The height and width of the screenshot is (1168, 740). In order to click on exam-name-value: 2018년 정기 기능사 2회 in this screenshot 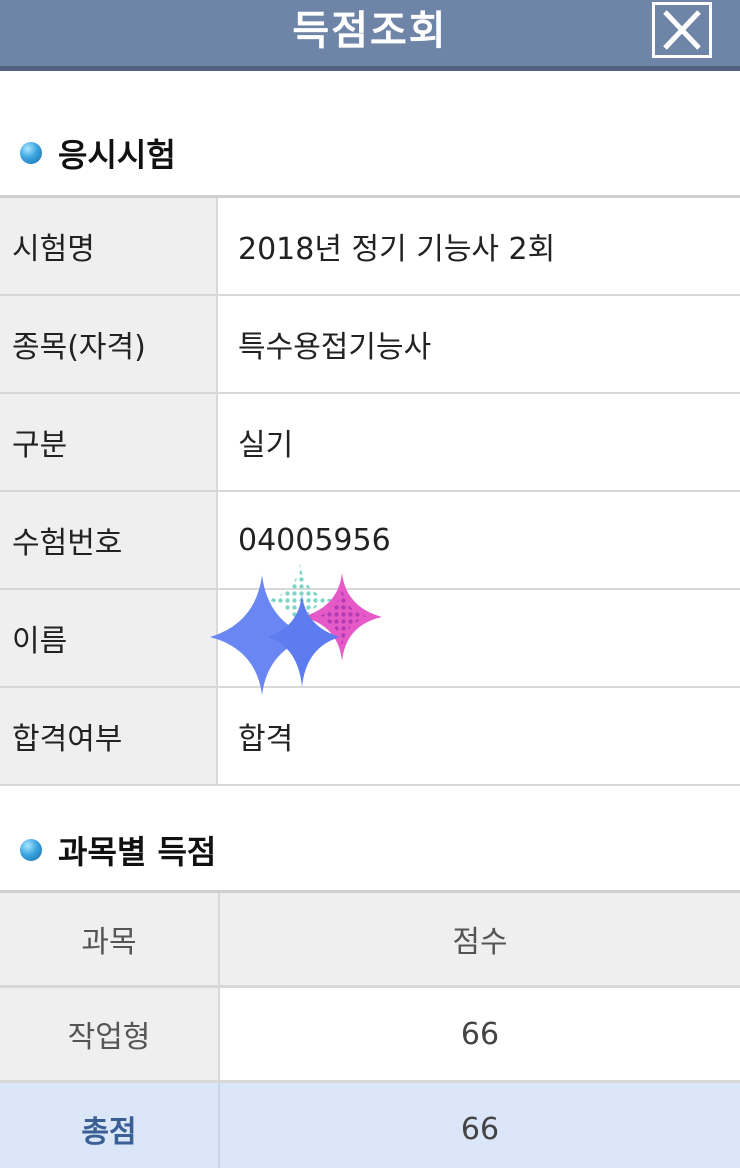, I will do `click(397, 249)`.